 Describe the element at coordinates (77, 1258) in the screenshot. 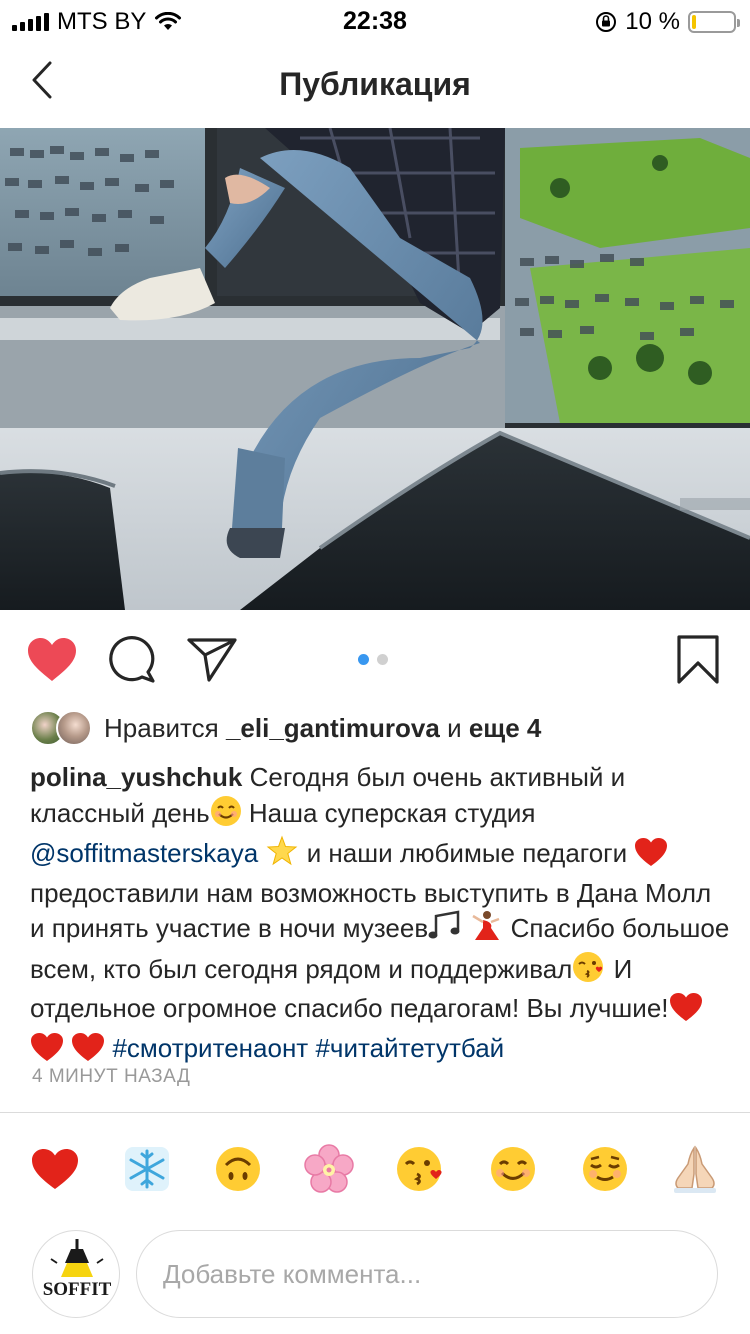

I see `lamp-logo-icon` at that location.